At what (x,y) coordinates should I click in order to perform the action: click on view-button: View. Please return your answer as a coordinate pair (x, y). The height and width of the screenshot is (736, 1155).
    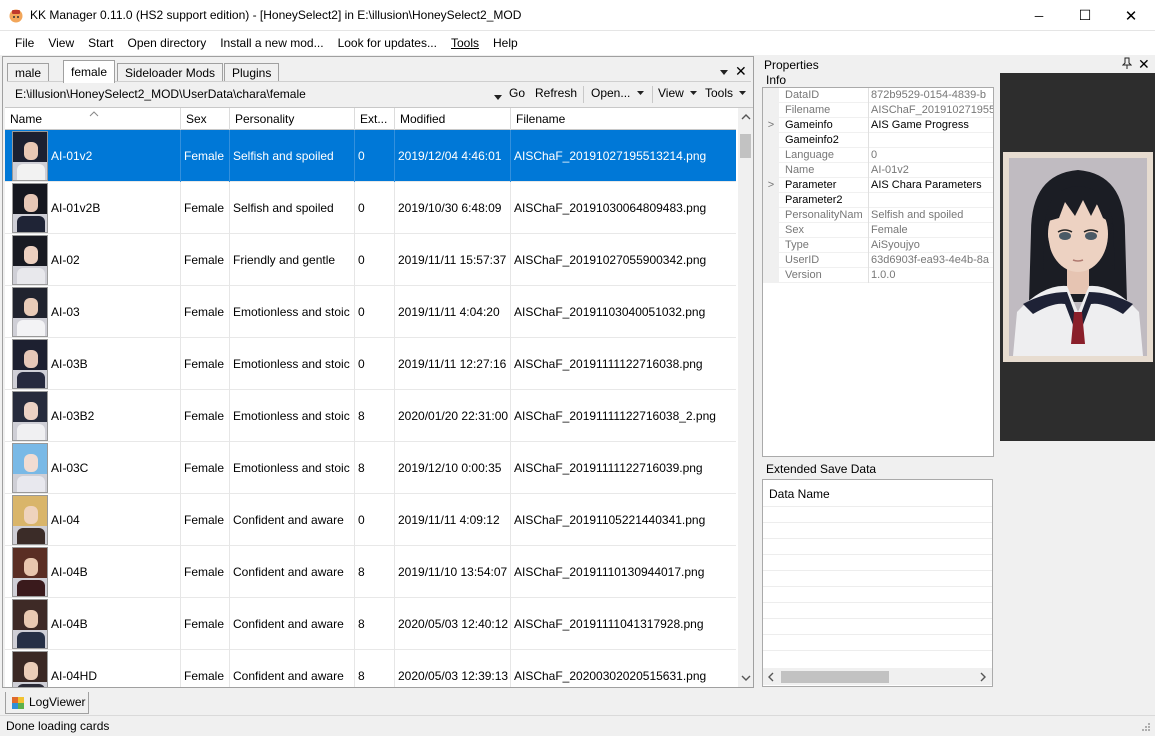
    Looking at the image, I should click on (678, 93).